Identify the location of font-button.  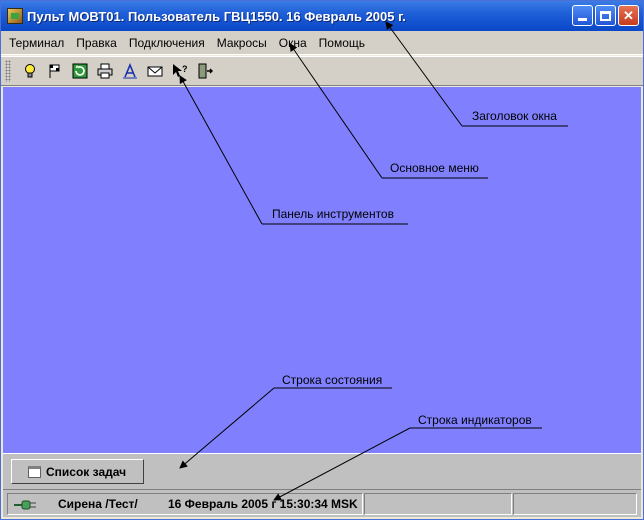
(130, 71).